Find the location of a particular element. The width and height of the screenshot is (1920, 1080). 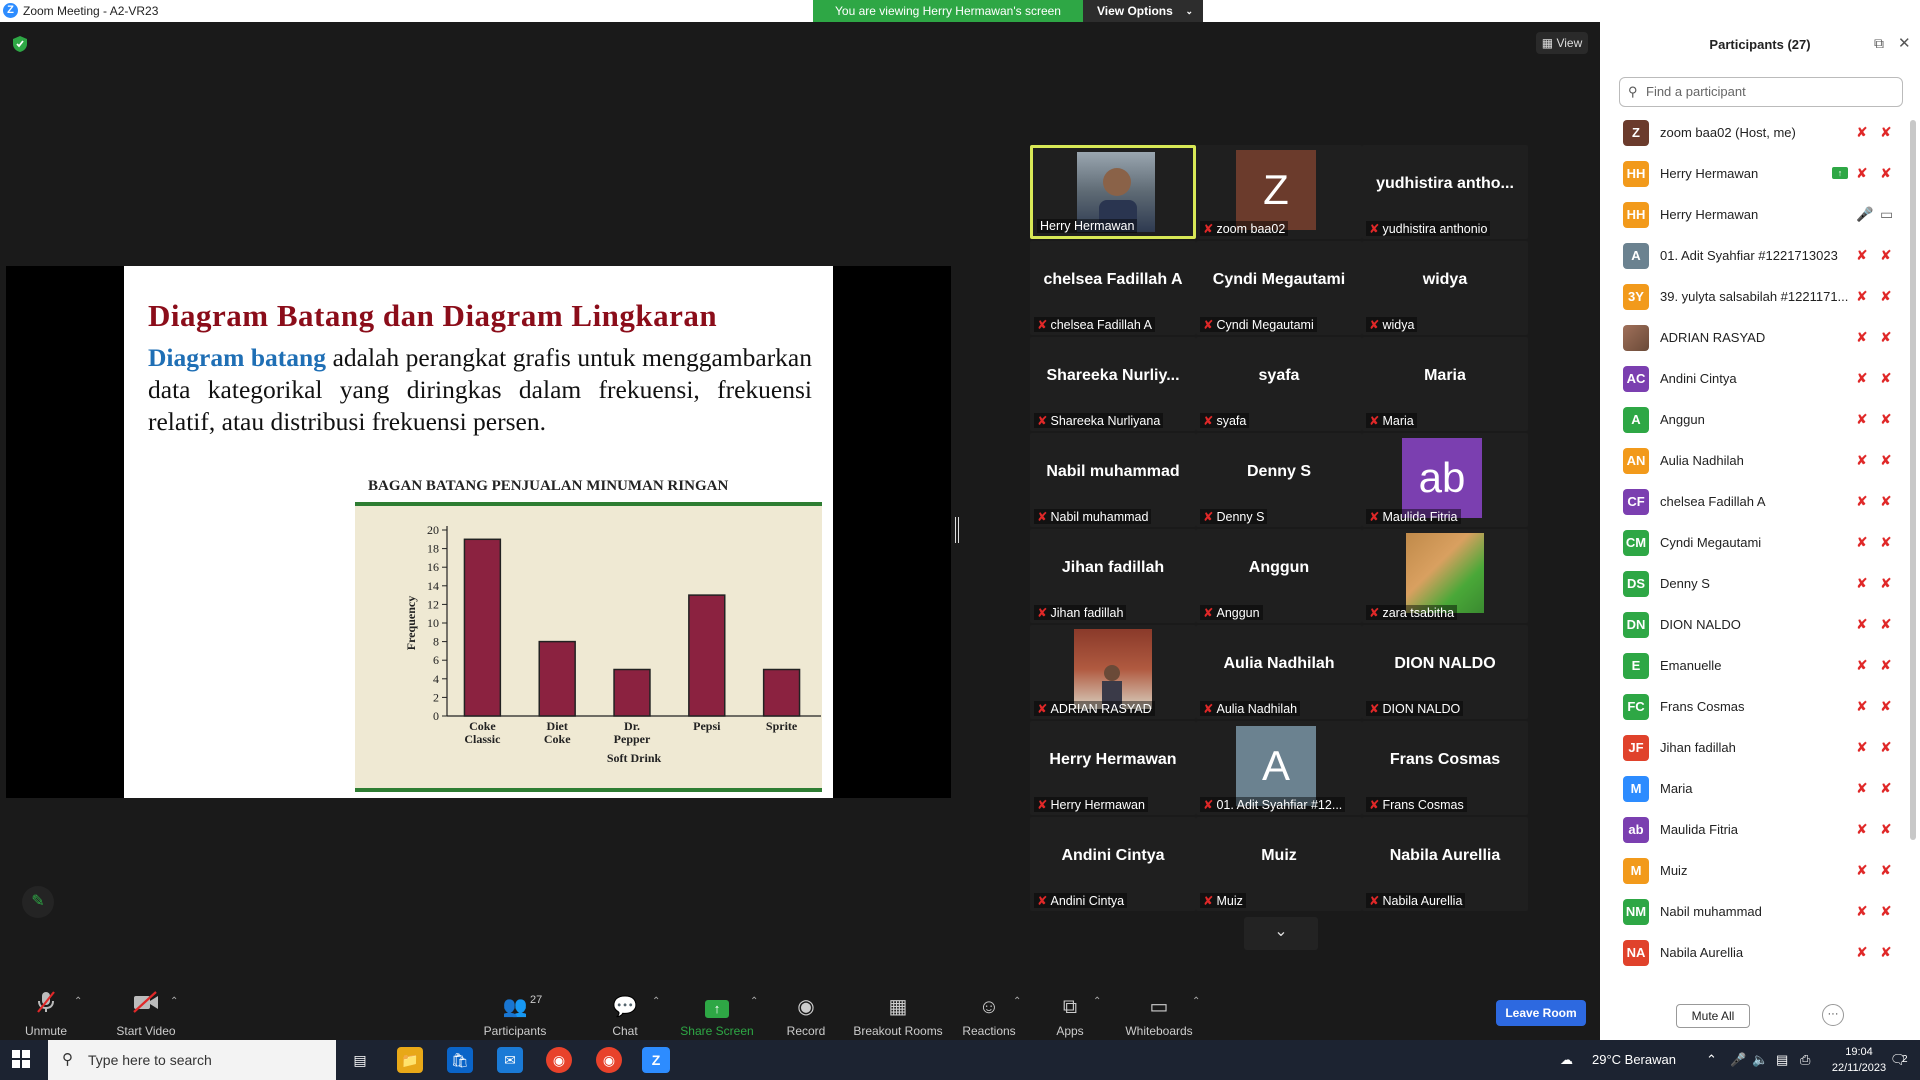

reactions-options-caret: ⌃ is located at coordinates (1017, 1001).